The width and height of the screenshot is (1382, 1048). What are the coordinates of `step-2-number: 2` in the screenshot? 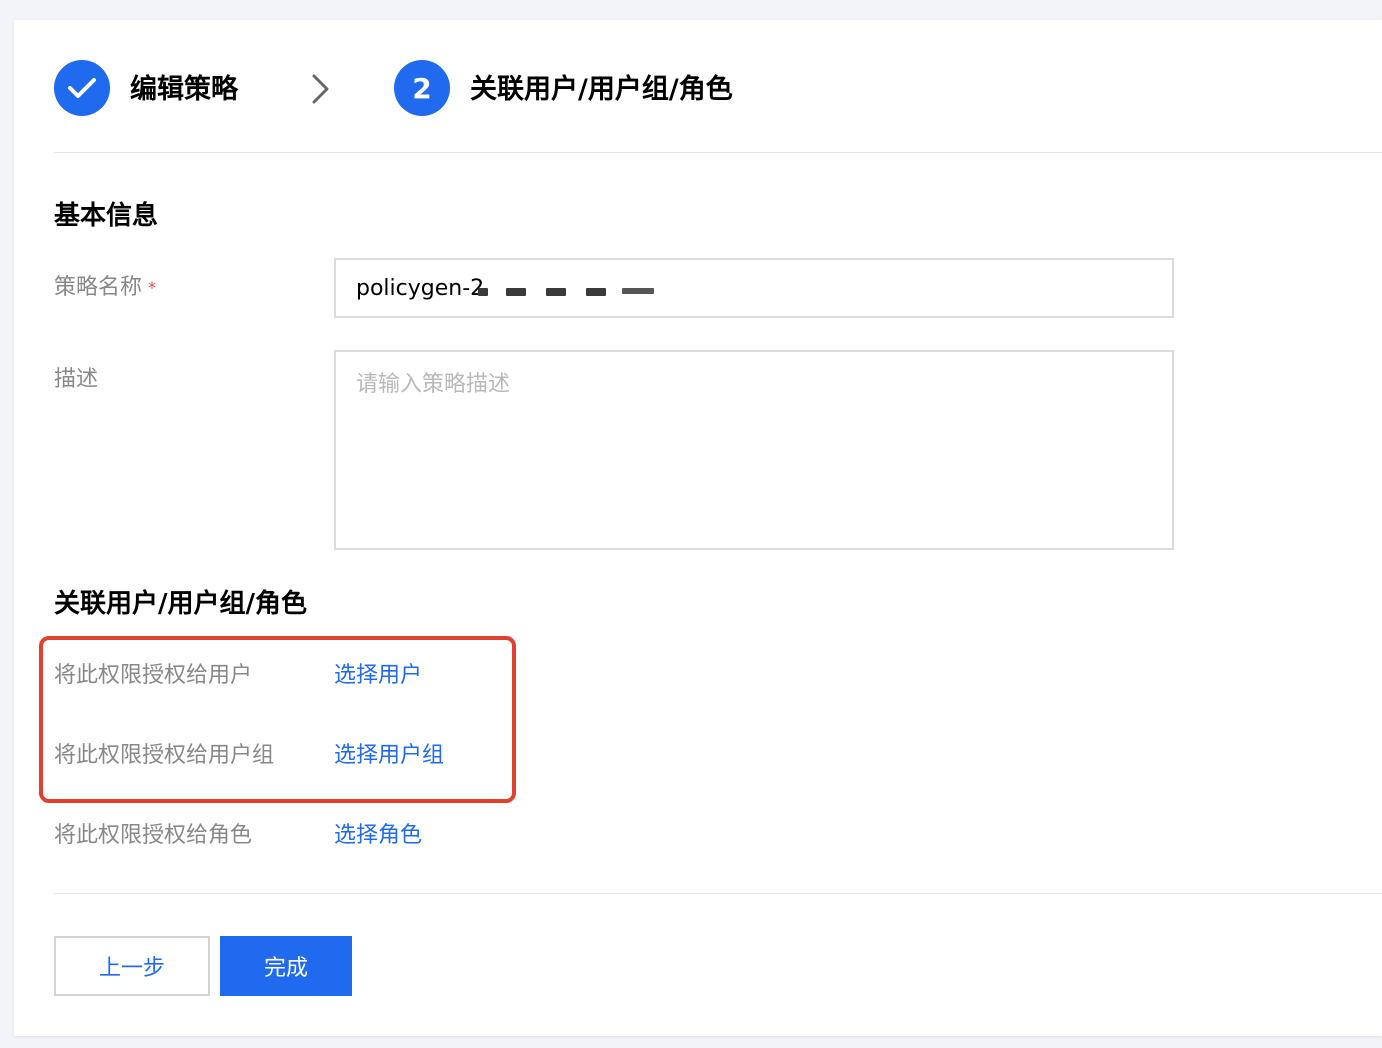 It's located at (422, 88).